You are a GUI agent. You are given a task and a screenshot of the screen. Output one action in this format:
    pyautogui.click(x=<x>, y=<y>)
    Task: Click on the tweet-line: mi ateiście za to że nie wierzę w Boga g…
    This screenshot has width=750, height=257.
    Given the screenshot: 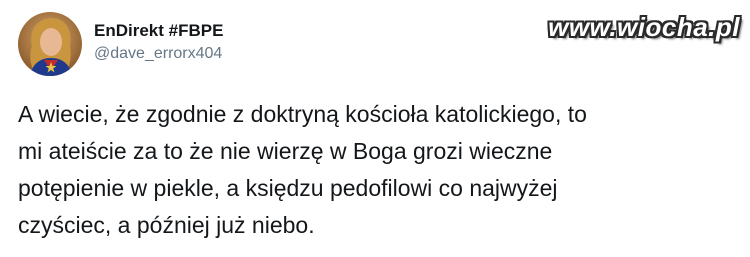 What is the action you would take?
    pyautogui.click(x=285, y=151)
    